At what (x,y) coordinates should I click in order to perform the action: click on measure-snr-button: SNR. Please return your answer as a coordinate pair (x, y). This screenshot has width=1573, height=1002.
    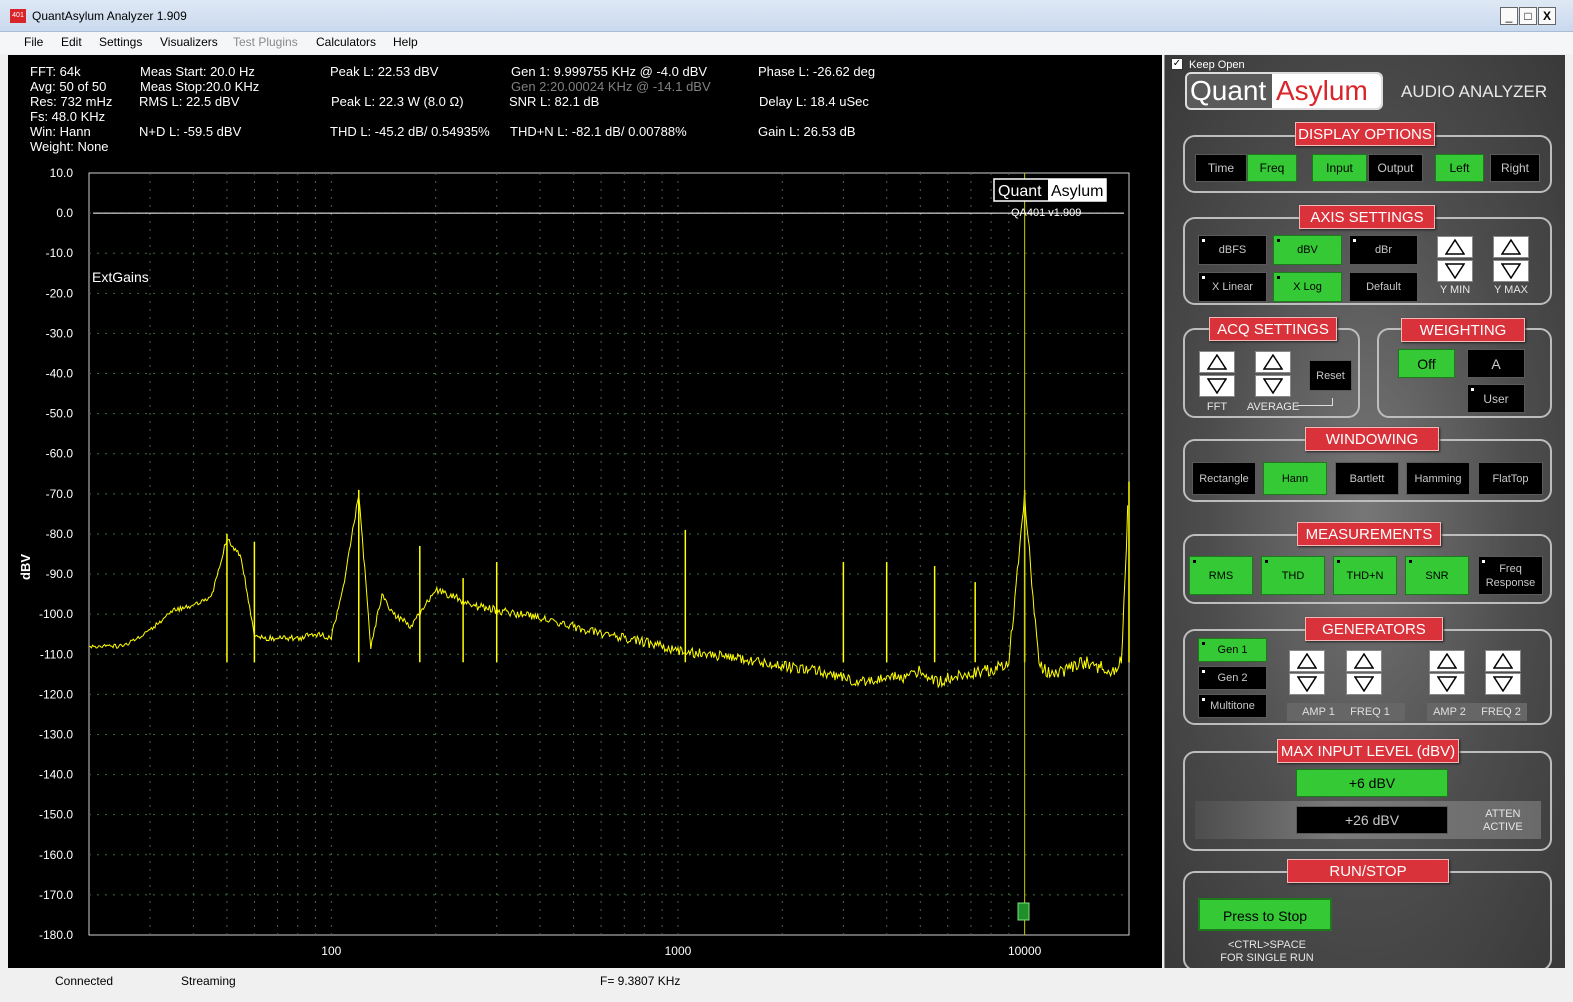
    Looking at the image, I should click on (1437, 575).